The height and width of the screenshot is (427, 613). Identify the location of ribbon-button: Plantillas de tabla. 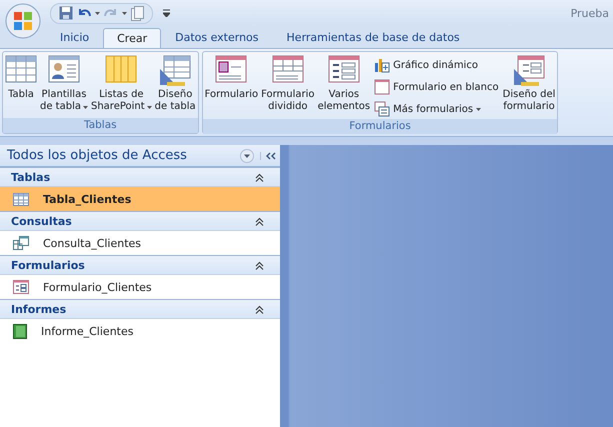
(64, 86).